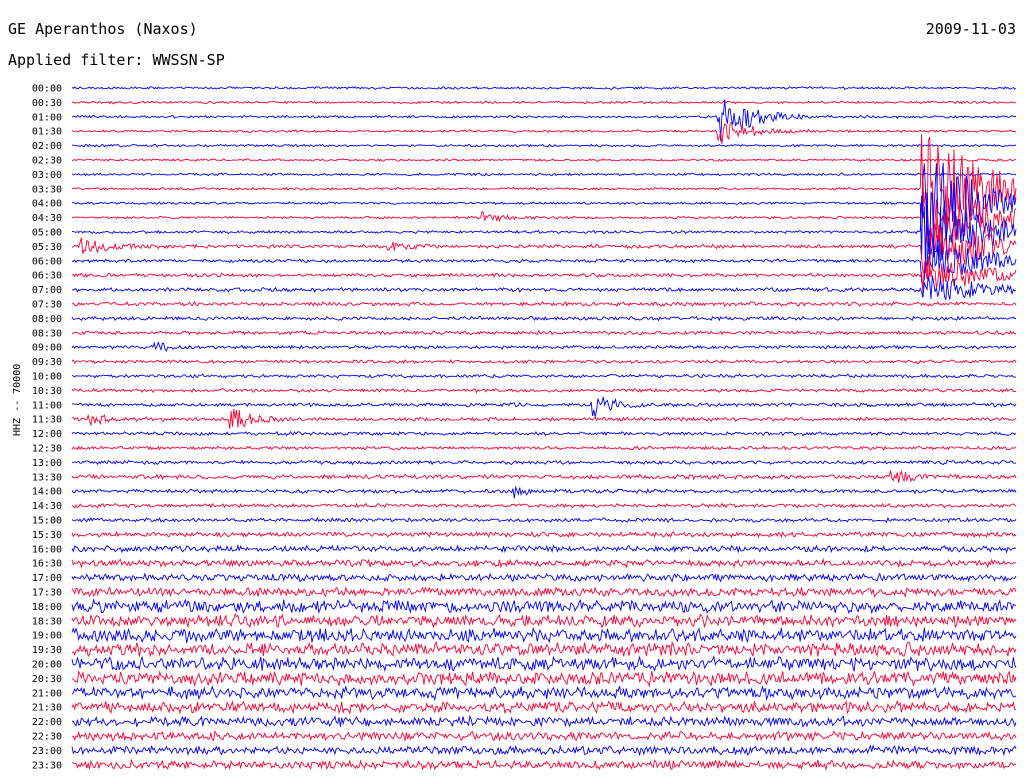 The image size is (1024, 780). Describe the element at coordinates (47, 117) in the screenshot. I see `row-time-label: 01:00` at that location.